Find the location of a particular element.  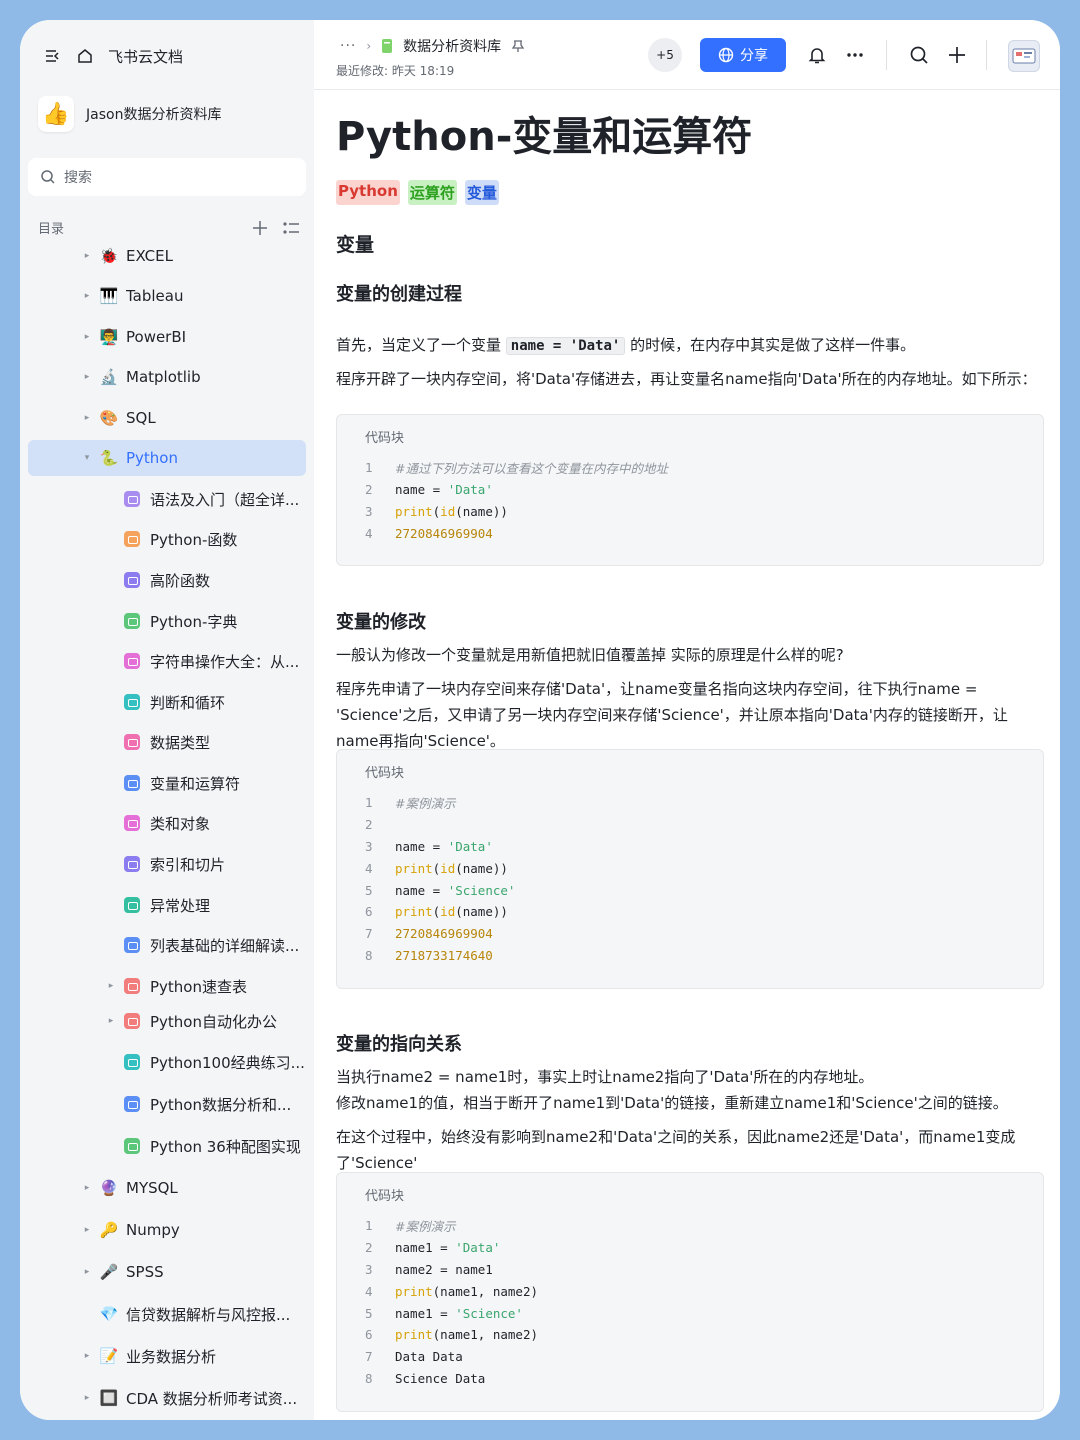

library-header: 👍 Jason数据分析资料库 is located at coordinates (129, 114).